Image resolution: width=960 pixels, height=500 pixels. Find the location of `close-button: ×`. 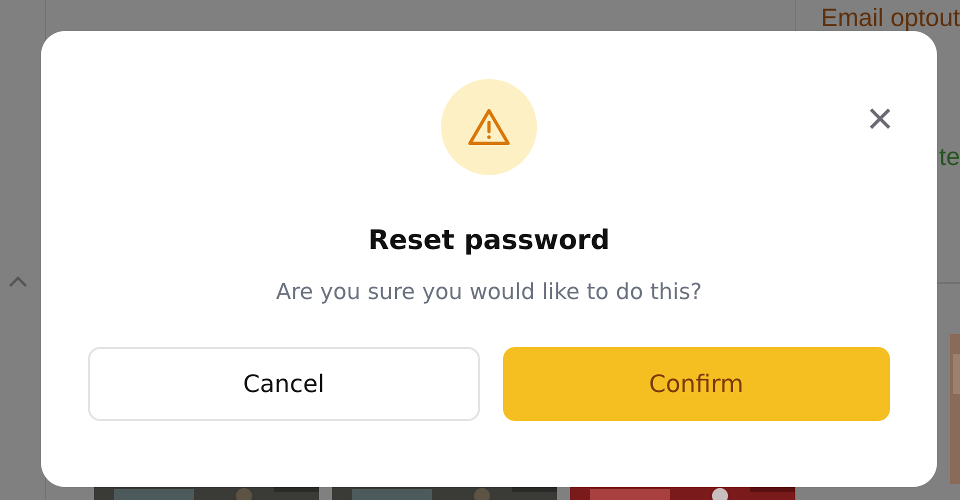

close-button: × is located at coordinates (880, 118).